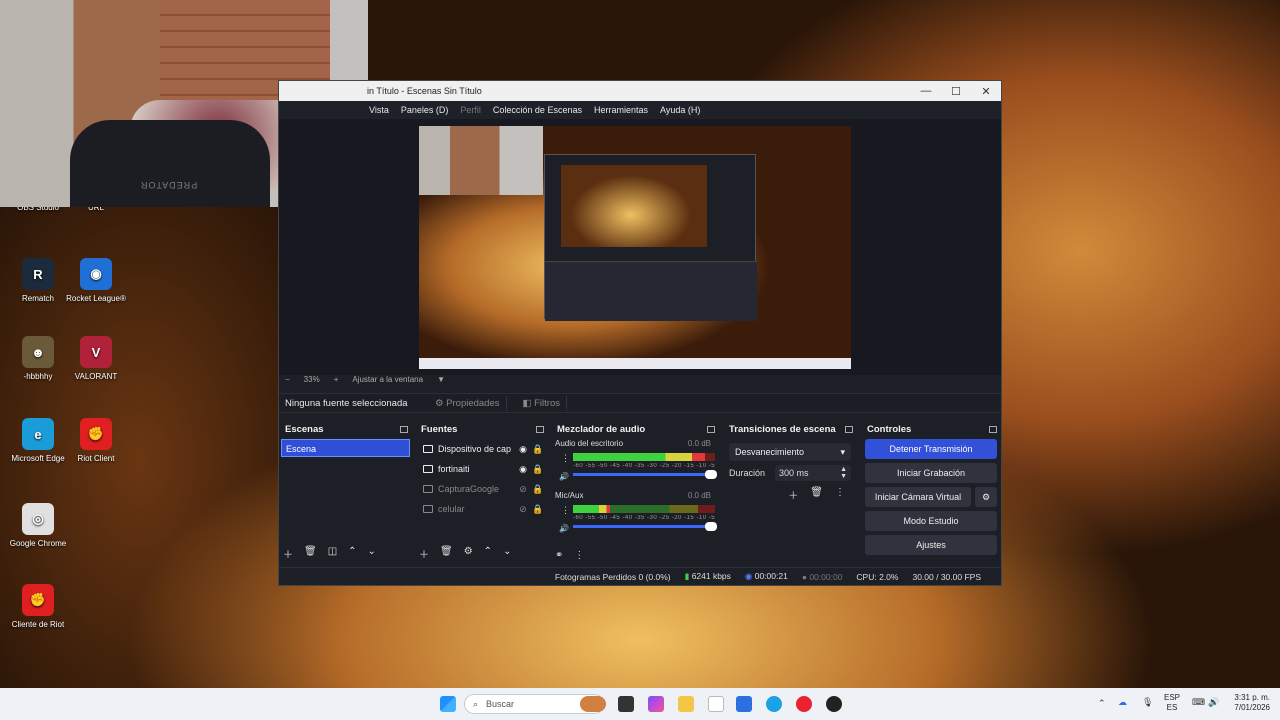 The image size is (1280, 720). I want to click on stream-icon: ◉, so click(748, 576).